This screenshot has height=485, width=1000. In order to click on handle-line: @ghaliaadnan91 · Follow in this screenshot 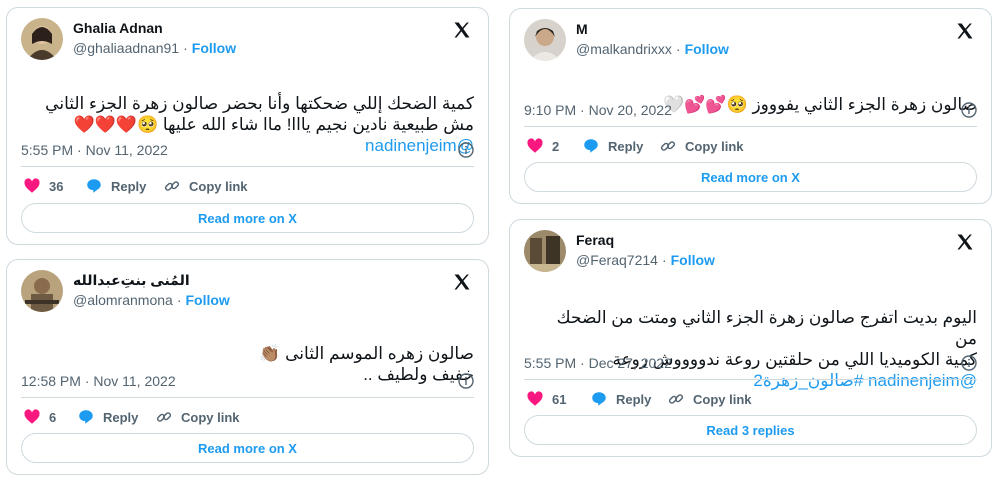, I will do `click(155, 48)`.